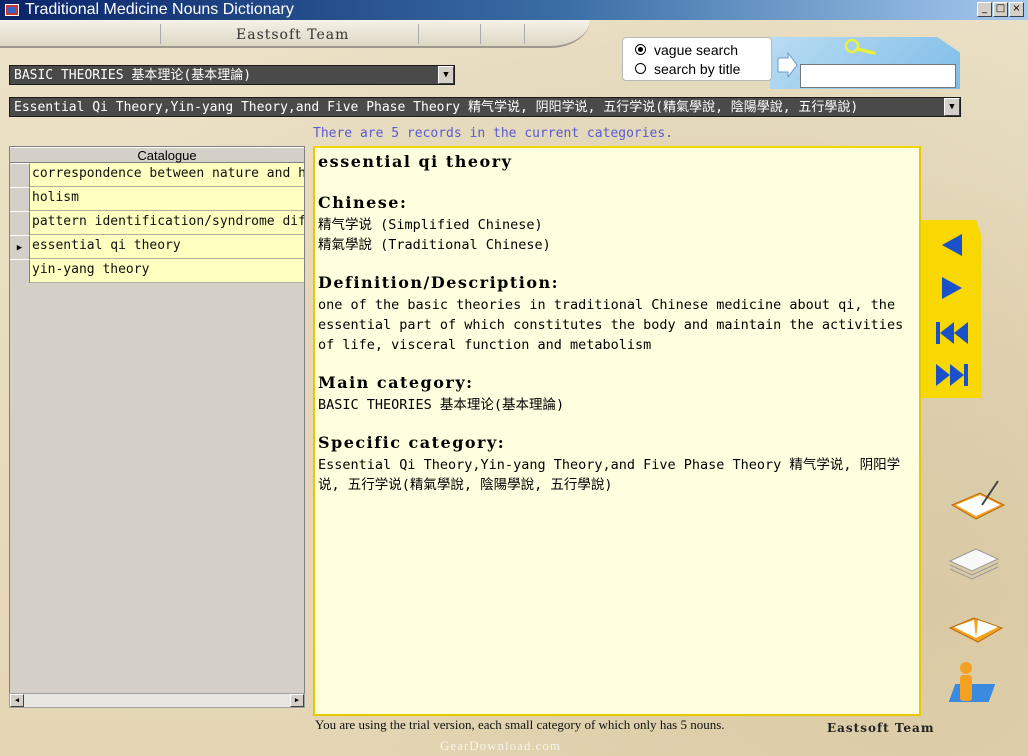  What do you see at coordinates (640, 68) in the screenshot?
I see `title-search-radio` at bounding box center [640, 68].